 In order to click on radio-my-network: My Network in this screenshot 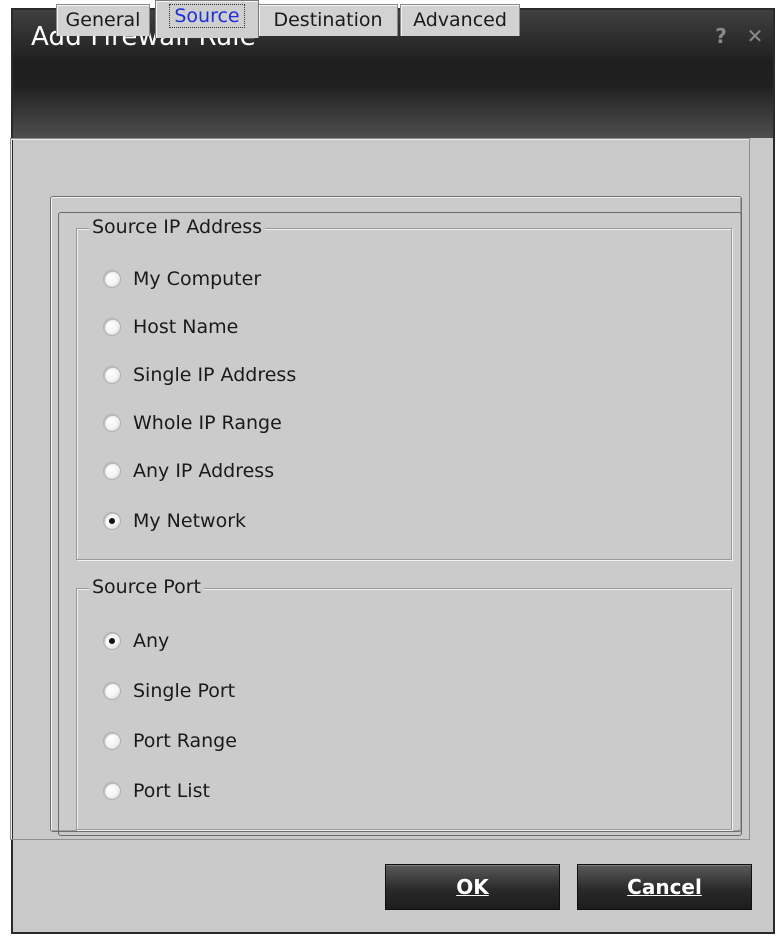, I will do `click(174, 521)`.